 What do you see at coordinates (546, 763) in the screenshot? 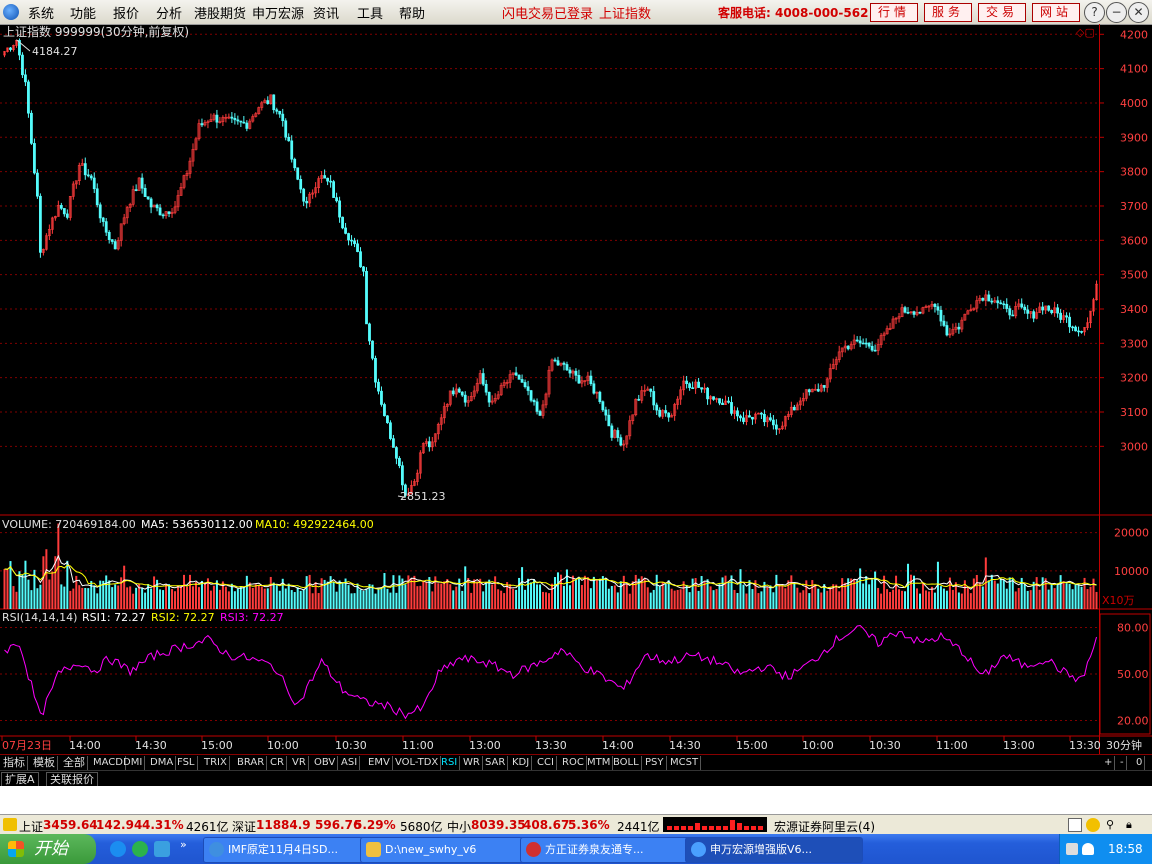
I see `tab-cci: CCI` at bounding box center [546, 763].